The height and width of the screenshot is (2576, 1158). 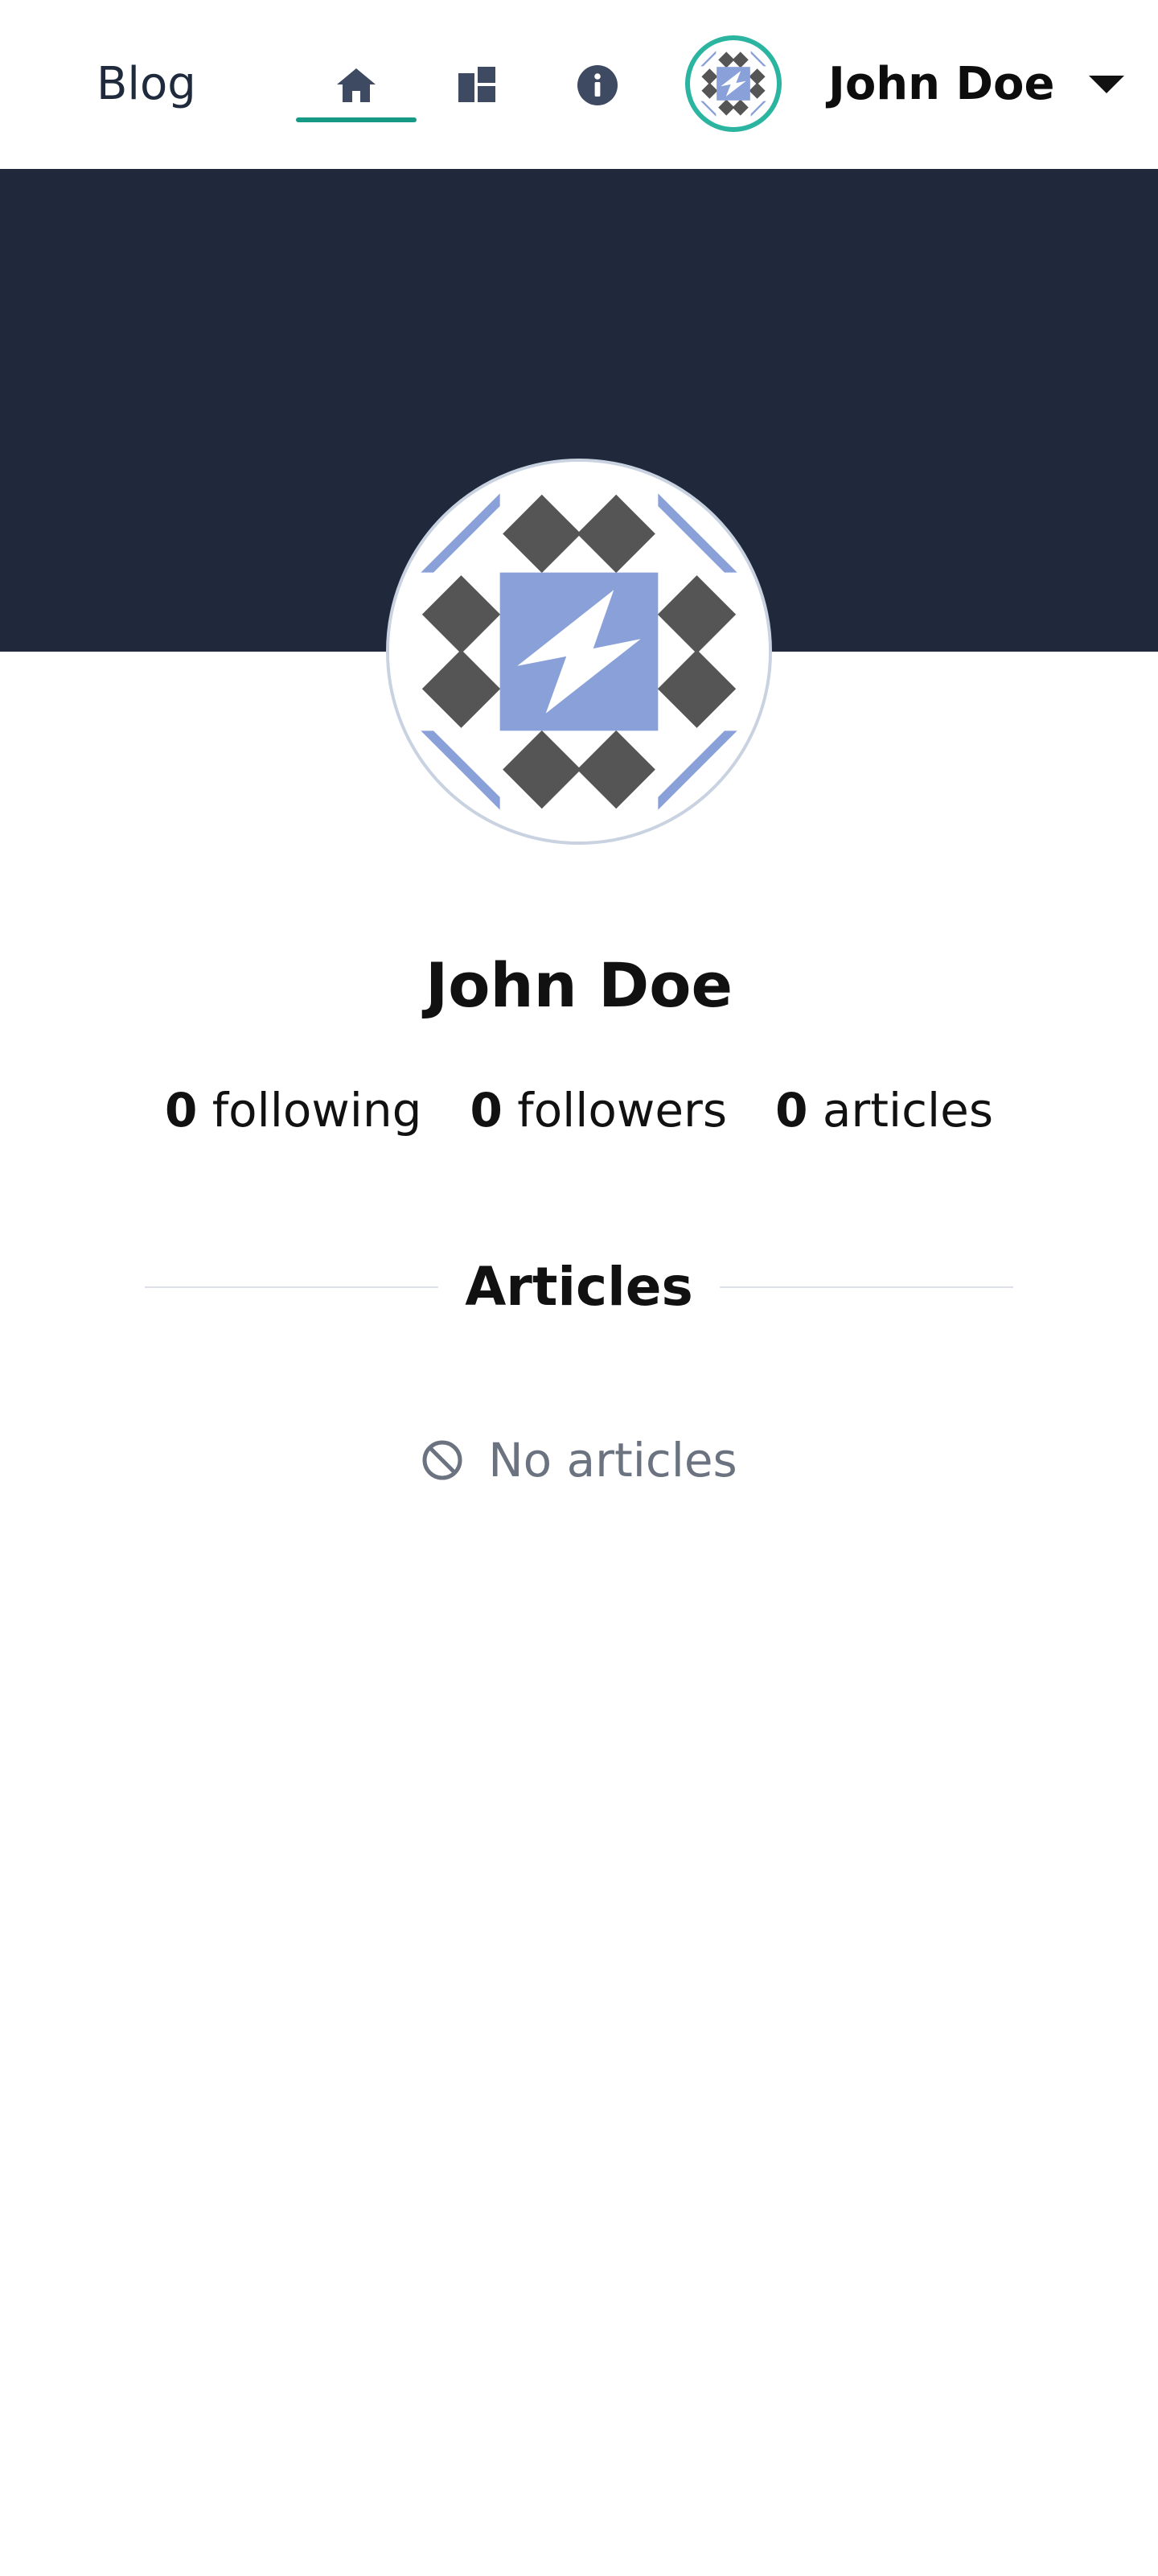 What do you see at coordinates (908, 1110) in the screenshot?
I see `articles-label: articles` at bounding box center [908, 1110].